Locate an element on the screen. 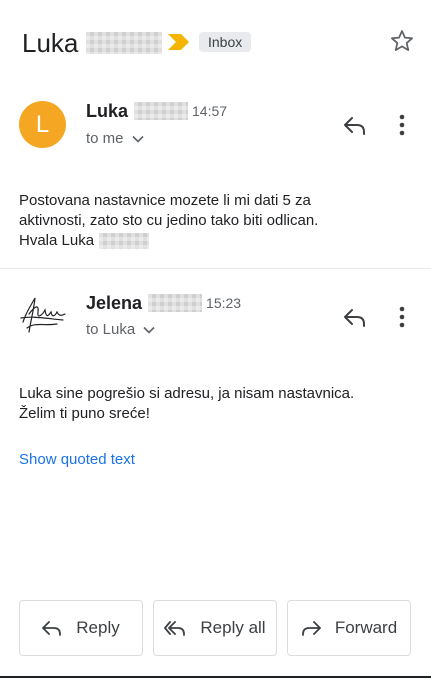 The image size is (431, 678). body-line: Želim ti puno sreće! is located at coordinates (84, 413).